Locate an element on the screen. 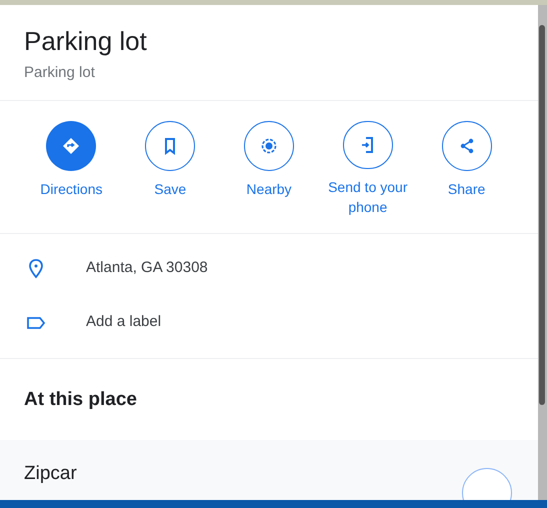 Image resolution: width=547 pixels, height=508 pixels. add-label-row: Add a label is located at coordinates (269, 323).